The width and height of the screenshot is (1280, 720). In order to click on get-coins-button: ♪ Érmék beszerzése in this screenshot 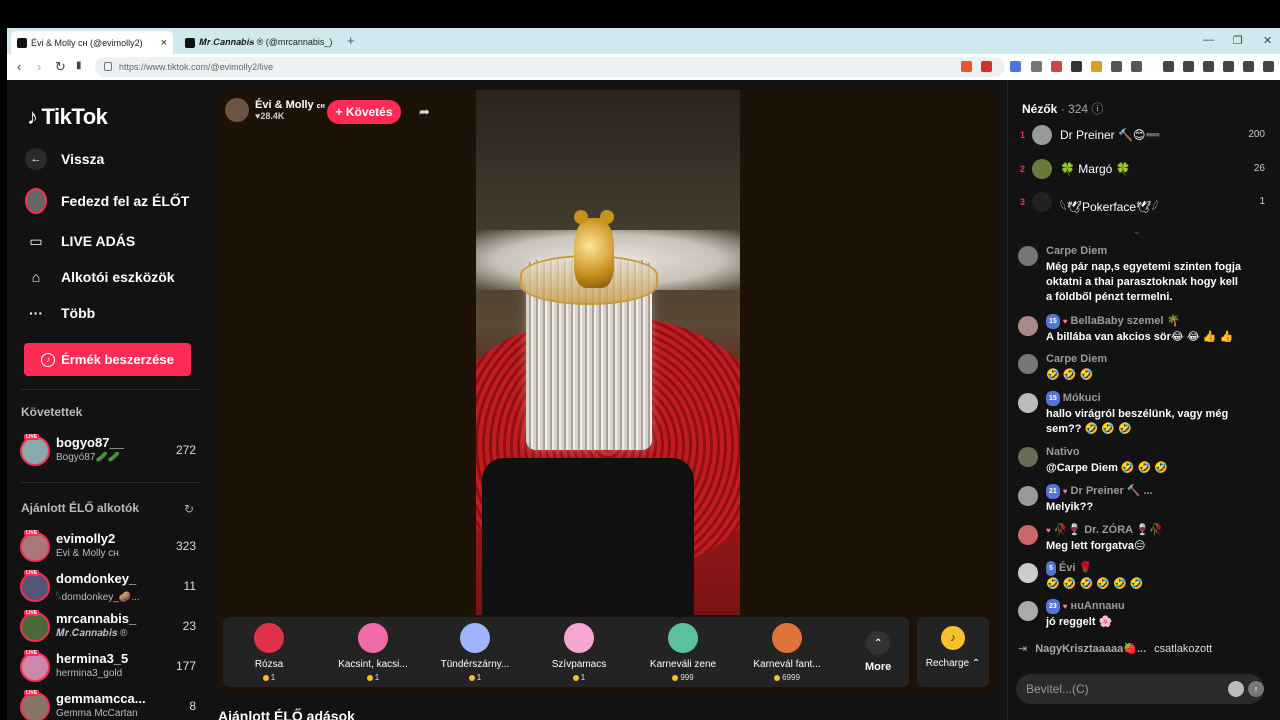, I will do `click(107, 359)`.